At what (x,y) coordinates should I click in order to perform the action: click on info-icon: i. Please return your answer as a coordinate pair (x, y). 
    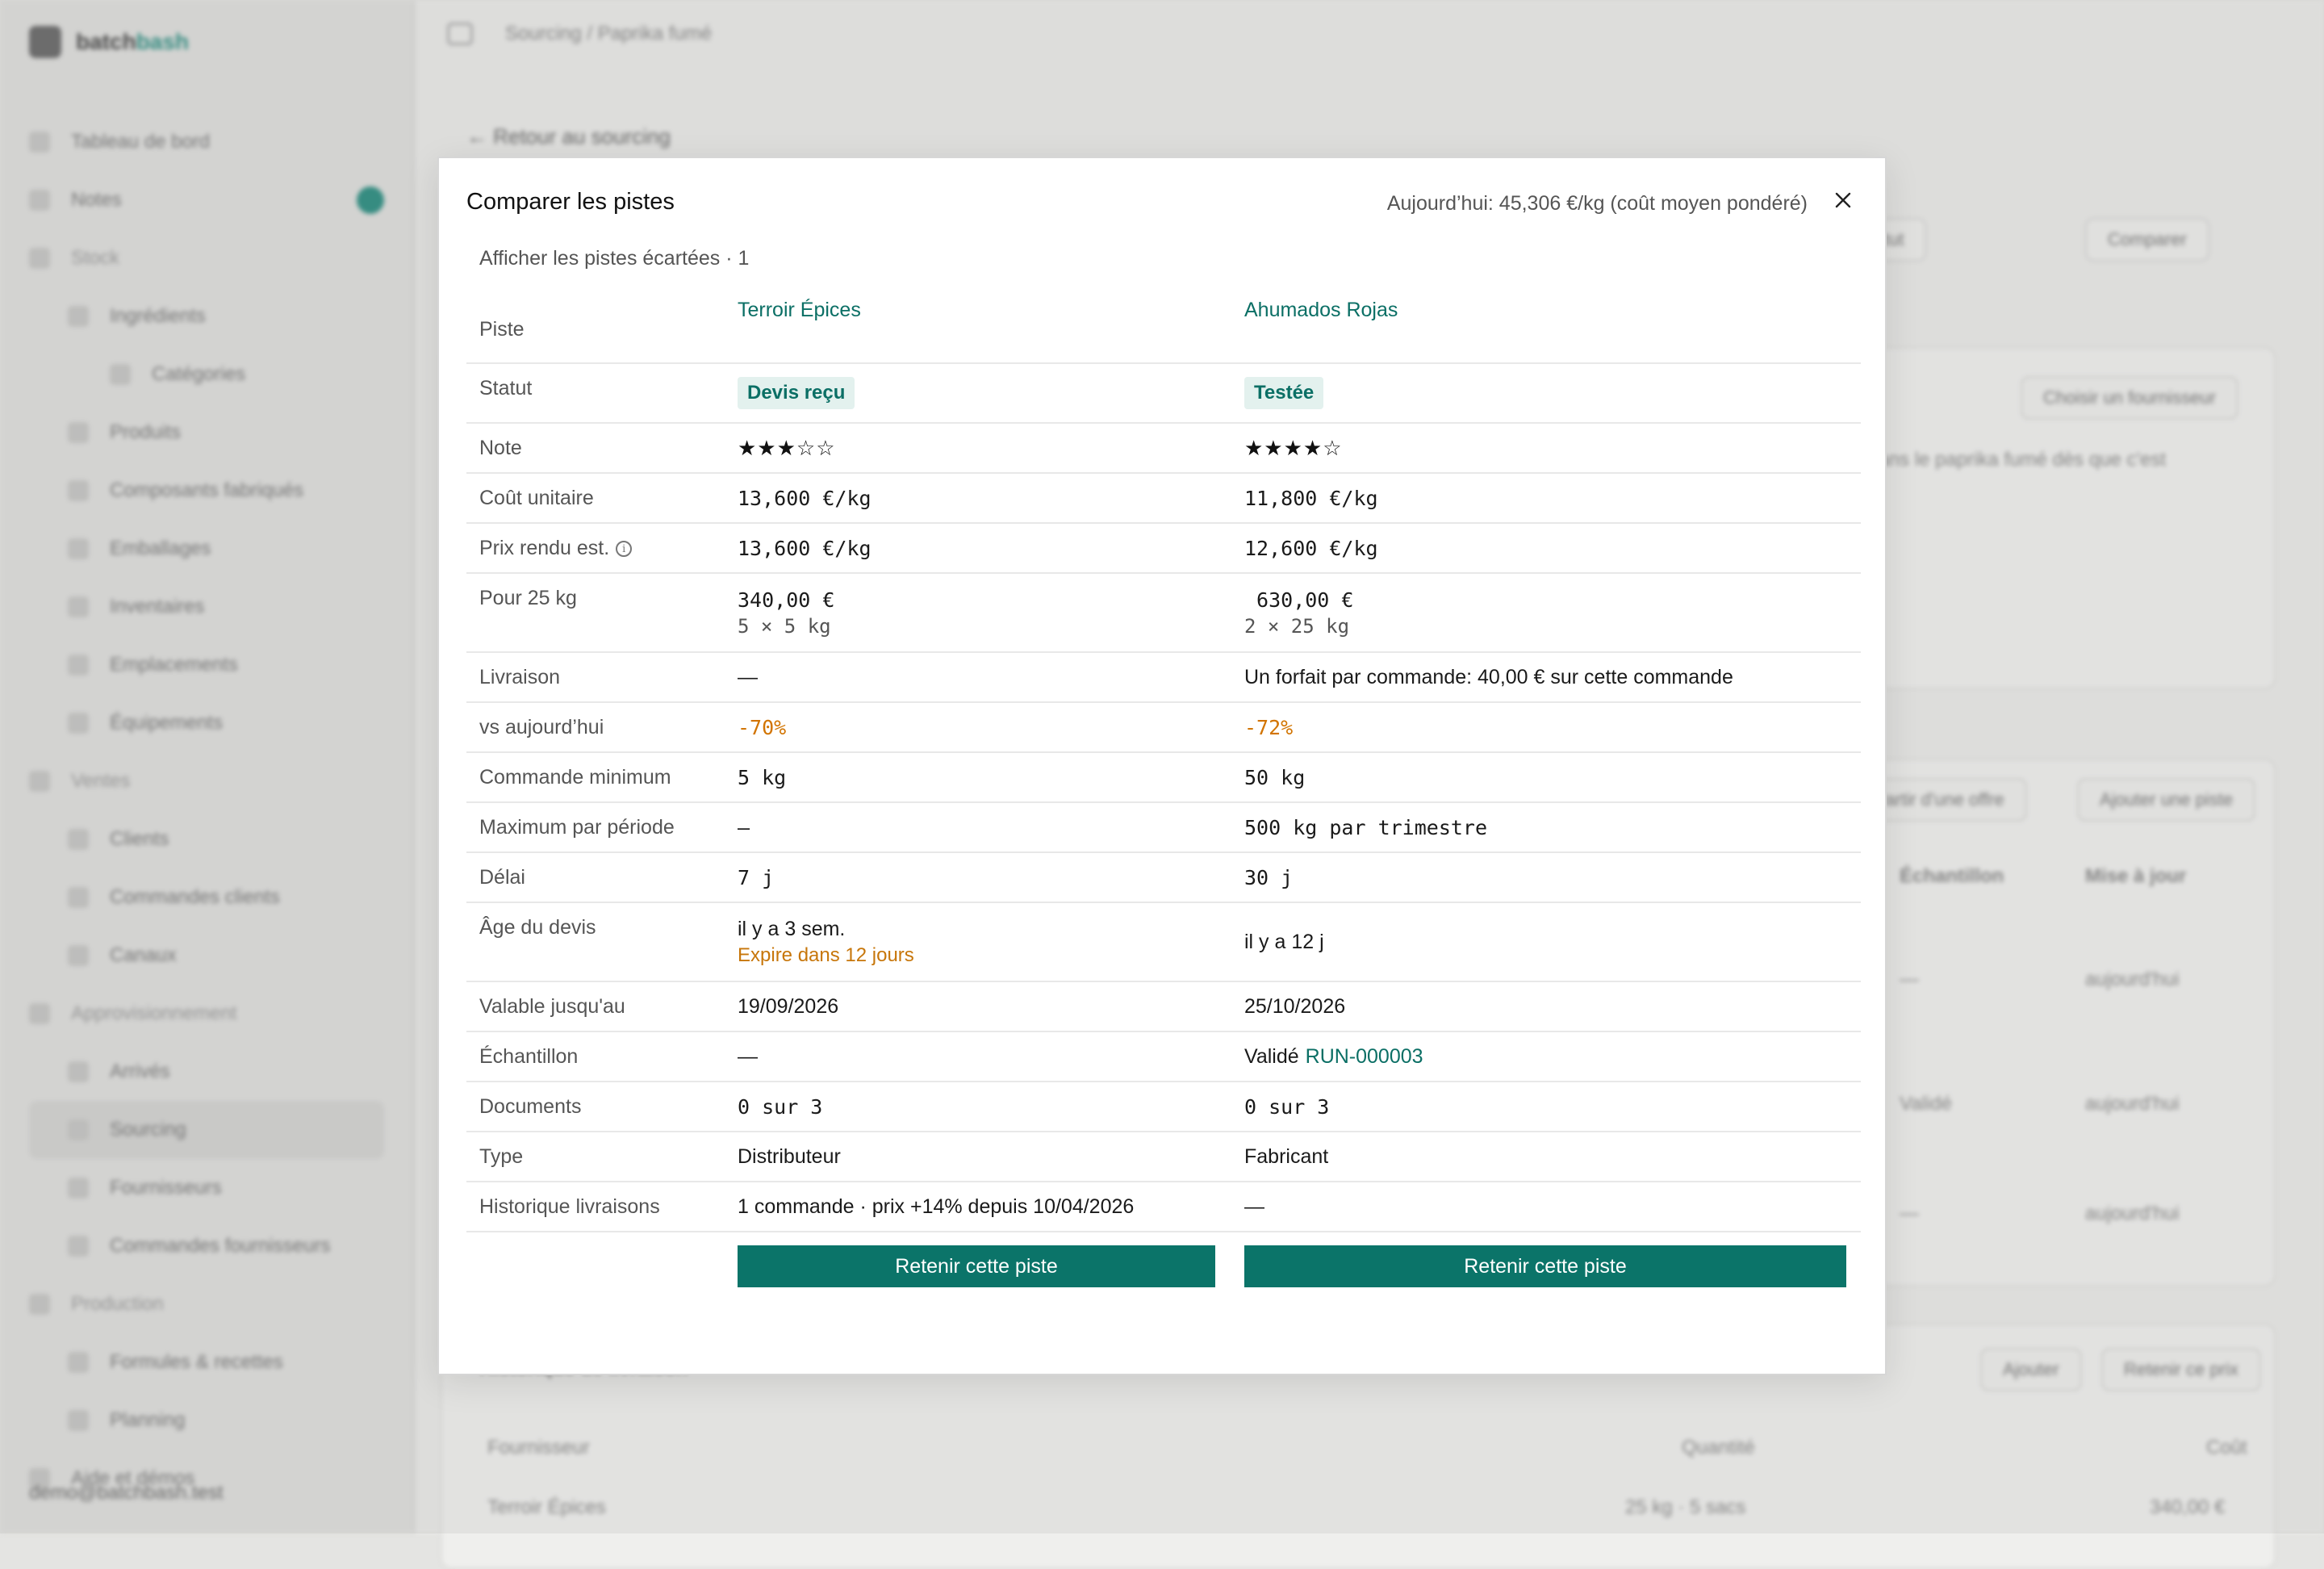
    Looking at the image, I should click on (624, 548).